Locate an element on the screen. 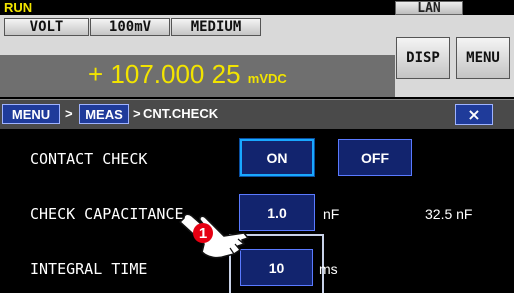  callout-badge: 1 is located at coordinates (203, 233).